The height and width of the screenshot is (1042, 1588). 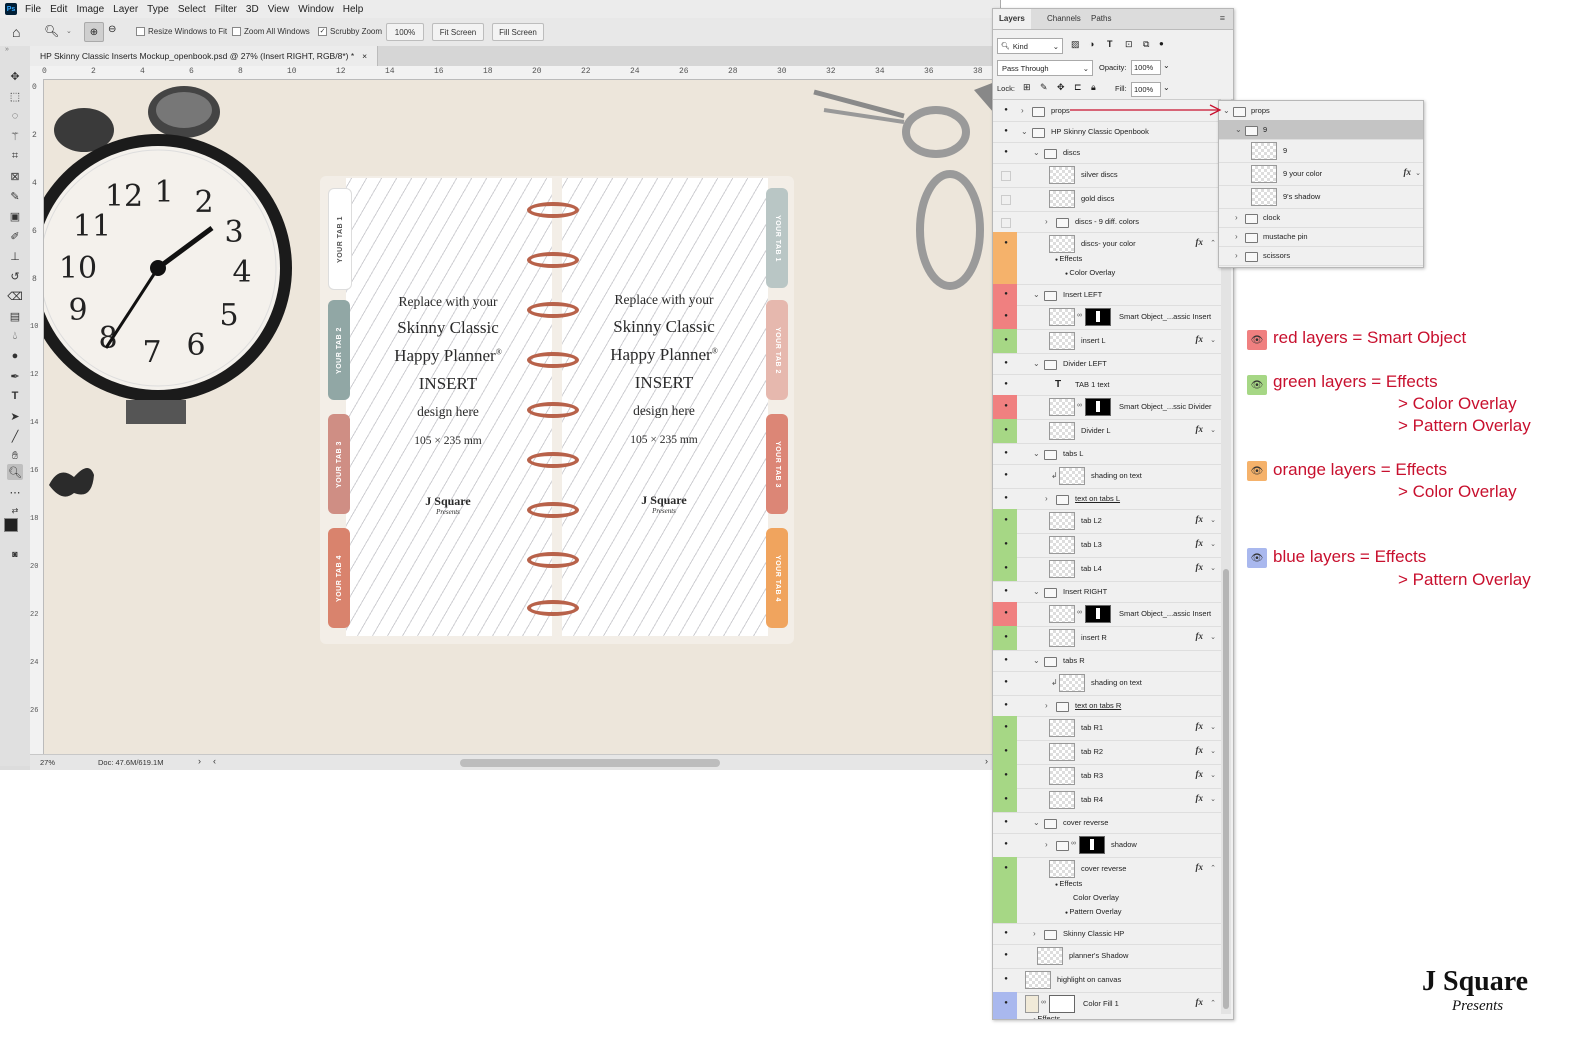 What do you see at coordinates (15, 136) in the screenshot?
I see `magic-wand-tool-icon: ⚚` at bounding box center [15, 136].